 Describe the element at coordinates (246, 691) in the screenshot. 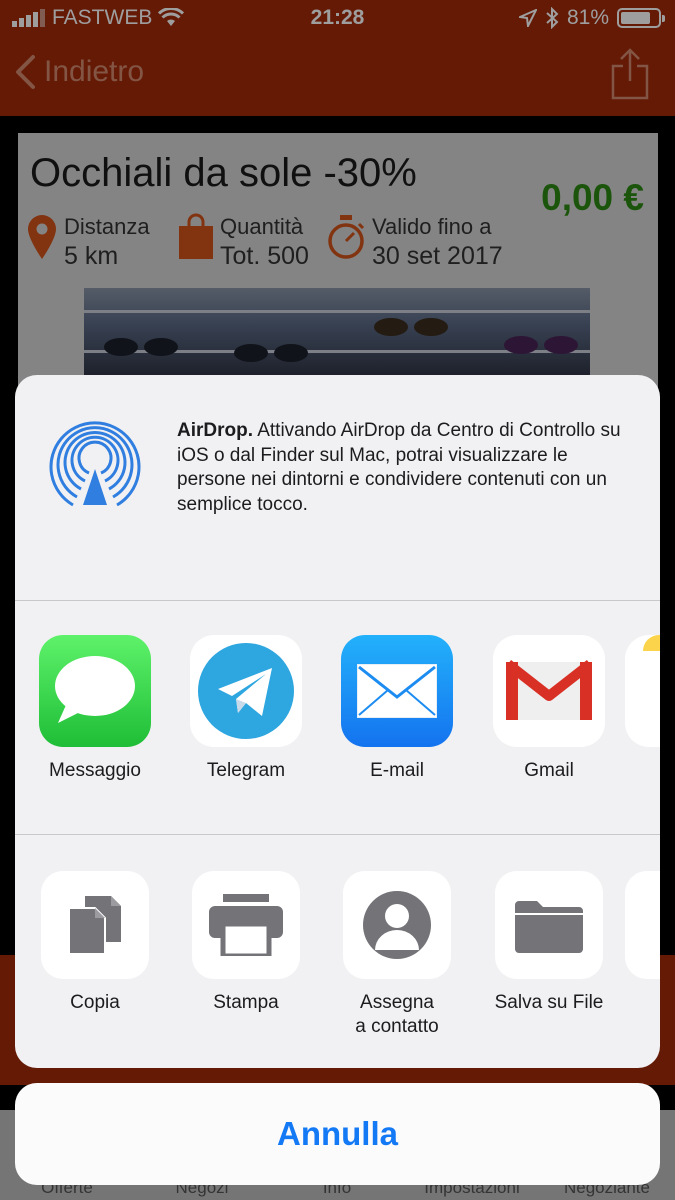

I see `telegram-icon` at that location.